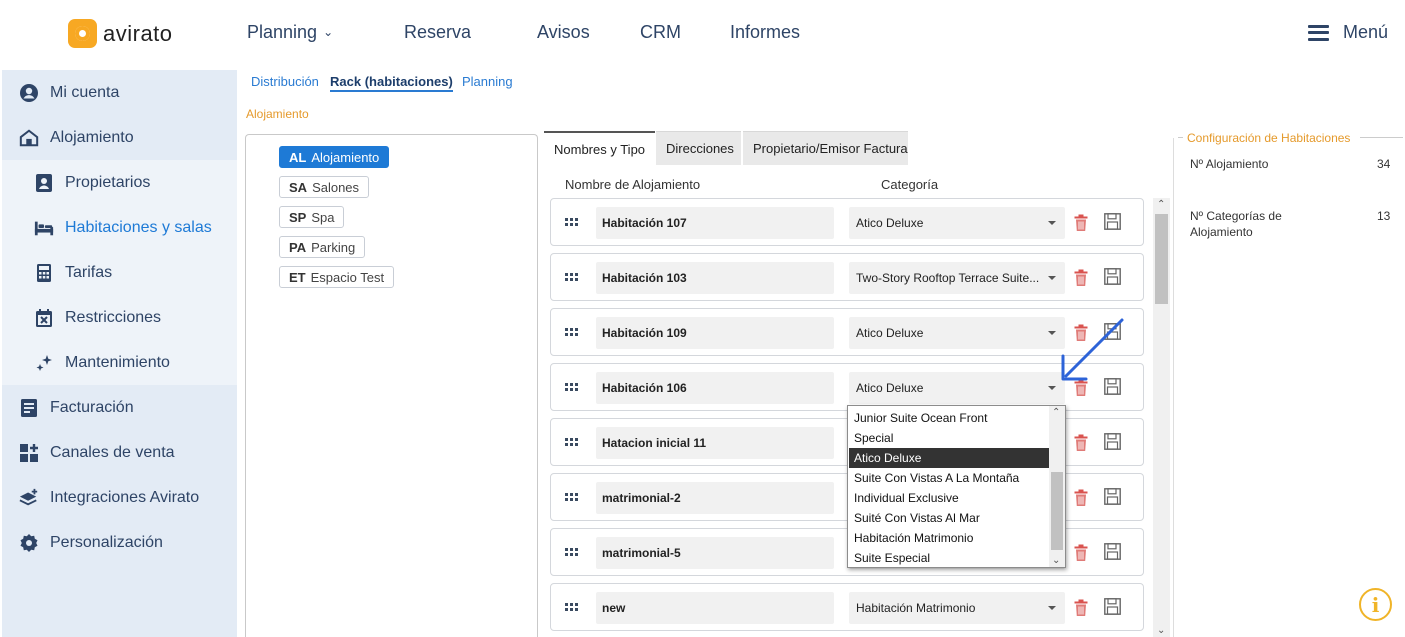 This screenshot has width=1405, height=637. Describe the element at coordinates (29, 138) in the screenshot. I see `house-icon` at that location.